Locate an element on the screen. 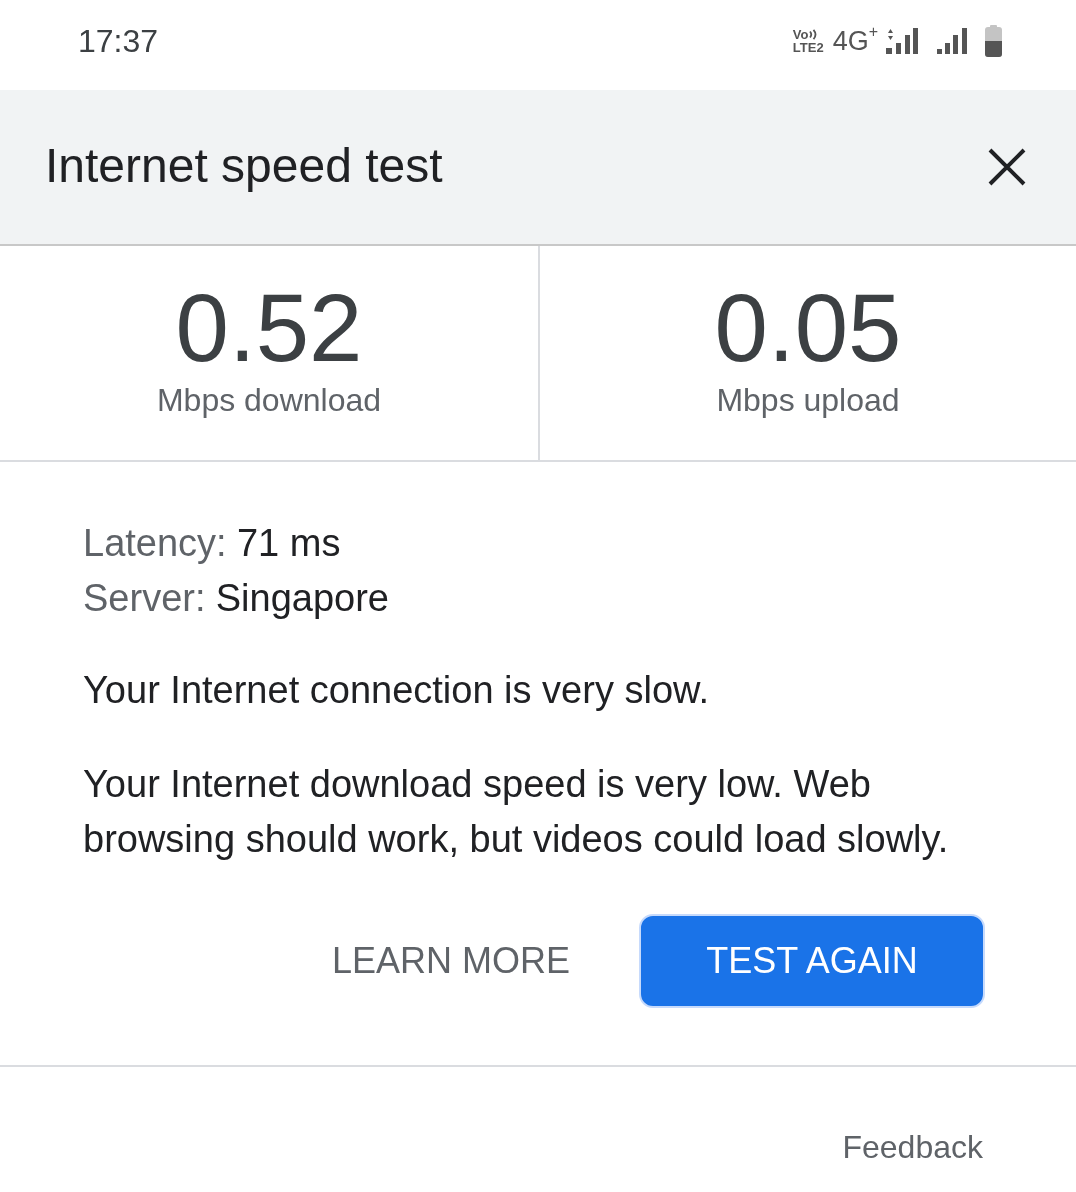 The image size is (1076, 1192). speed-value: 0.52 is located at coordinates (269, 328).